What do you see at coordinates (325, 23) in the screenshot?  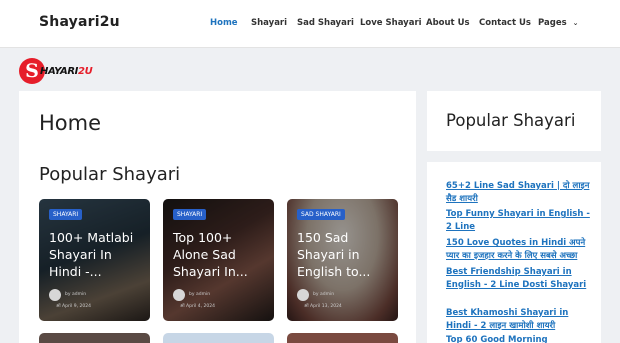 I see `nav-sad-shayari: Sad Shayari` at bounding box center [325, 23].